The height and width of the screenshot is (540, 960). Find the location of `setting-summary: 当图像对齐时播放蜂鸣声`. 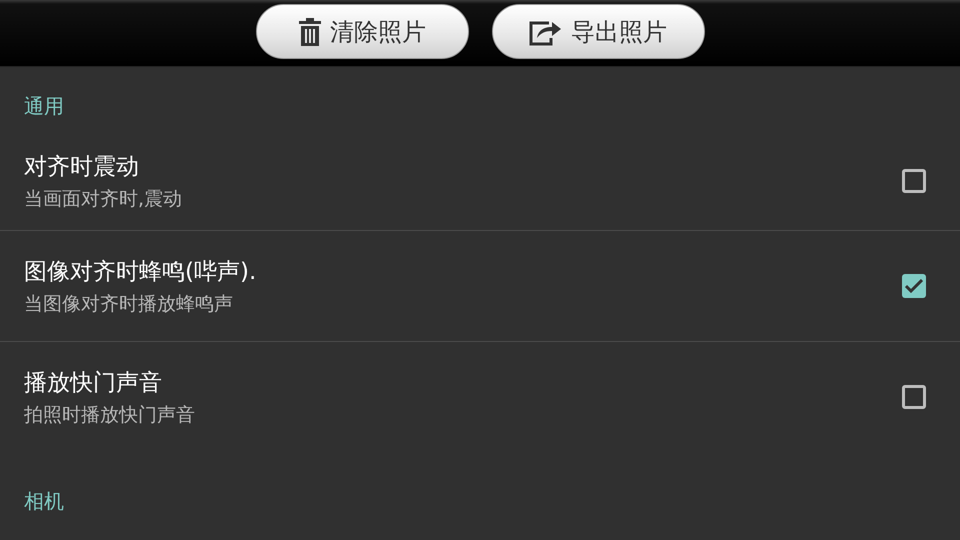

setting-summary: 当图像对齐时播放蜂鸣声 is located at coordinates (129, 304).